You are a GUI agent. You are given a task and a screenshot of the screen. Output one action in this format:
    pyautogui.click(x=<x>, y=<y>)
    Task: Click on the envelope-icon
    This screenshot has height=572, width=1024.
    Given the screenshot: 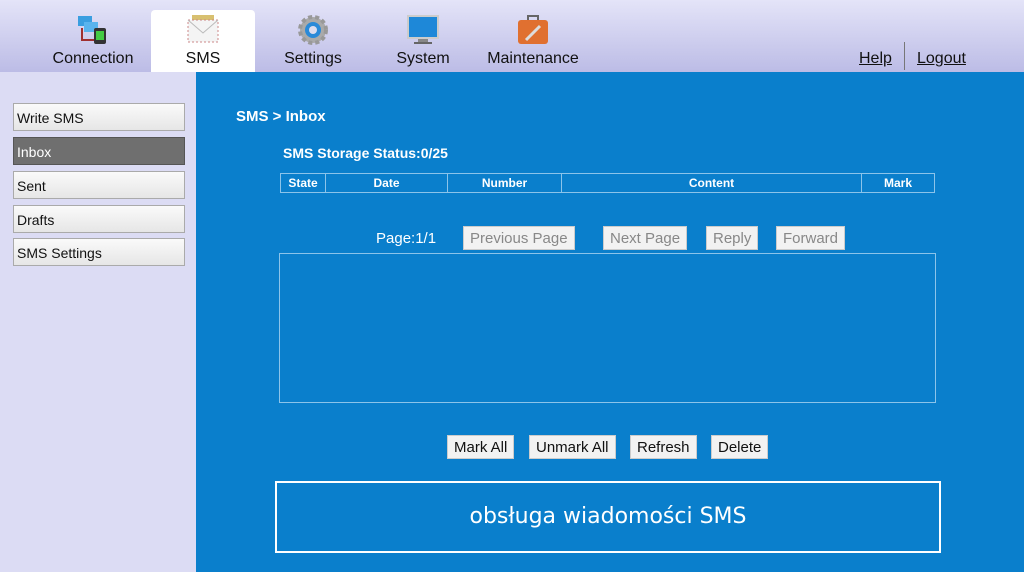 What is the action you would take?
    pyautogui.click(x=203, y=29)
    